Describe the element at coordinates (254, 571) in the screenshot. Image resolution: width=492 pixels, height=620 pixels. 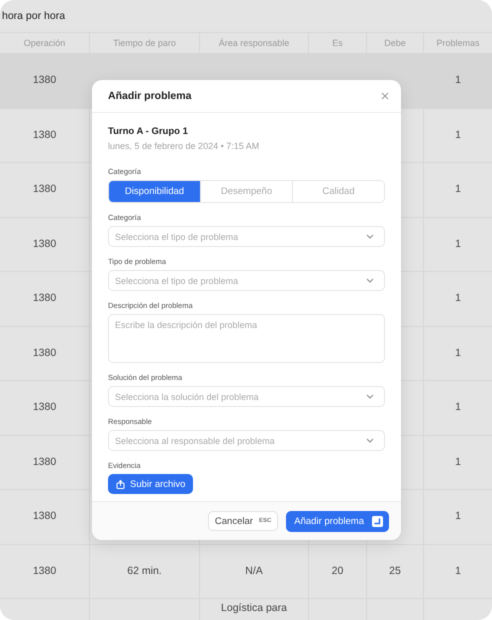
I see `table-cell: N/A` at that location.